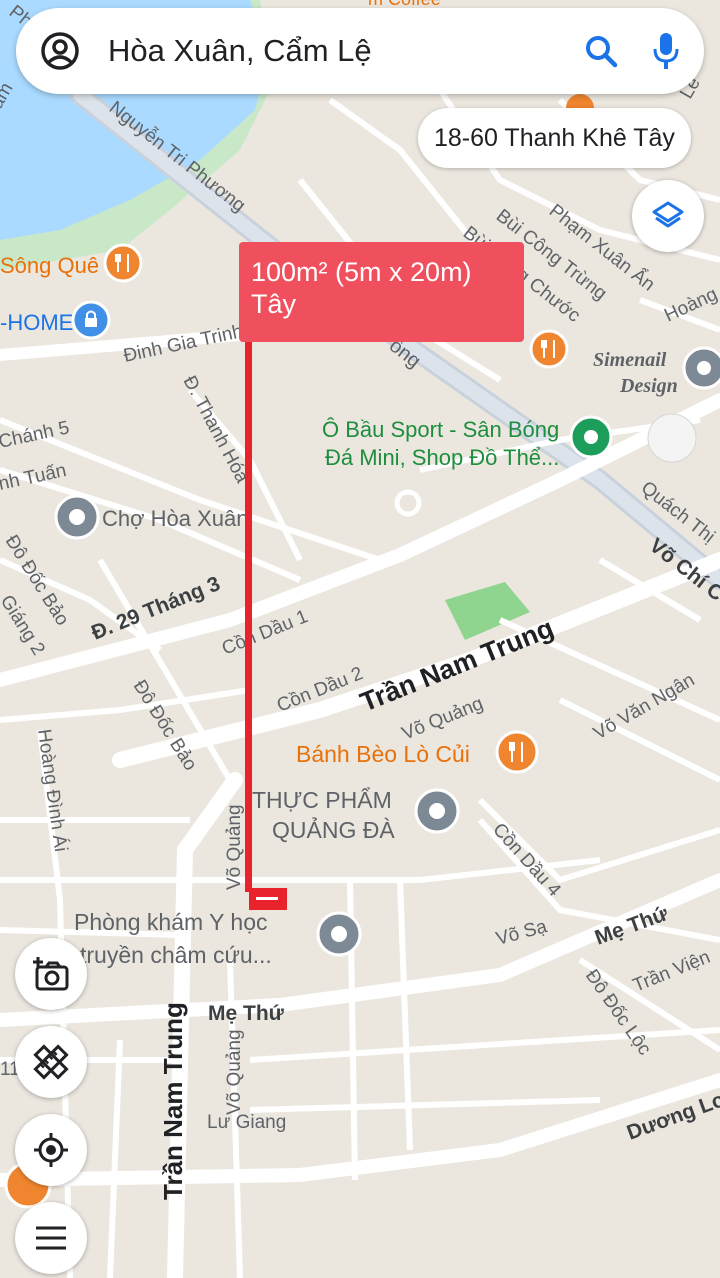 The image size is (720, 1278). What do you see at coordinates (175, 518) in the screenshot?
I see `place-cho-hoa-xuan: Chợ Hòa Xuân` at bounding box center [175, 518].